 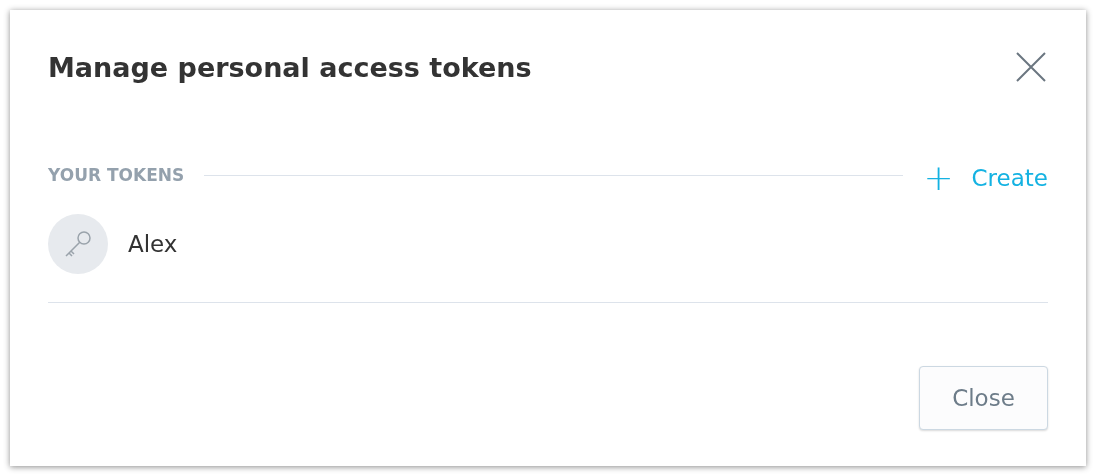 I want to click on token-name: Alex, so click(x=153, y=244).